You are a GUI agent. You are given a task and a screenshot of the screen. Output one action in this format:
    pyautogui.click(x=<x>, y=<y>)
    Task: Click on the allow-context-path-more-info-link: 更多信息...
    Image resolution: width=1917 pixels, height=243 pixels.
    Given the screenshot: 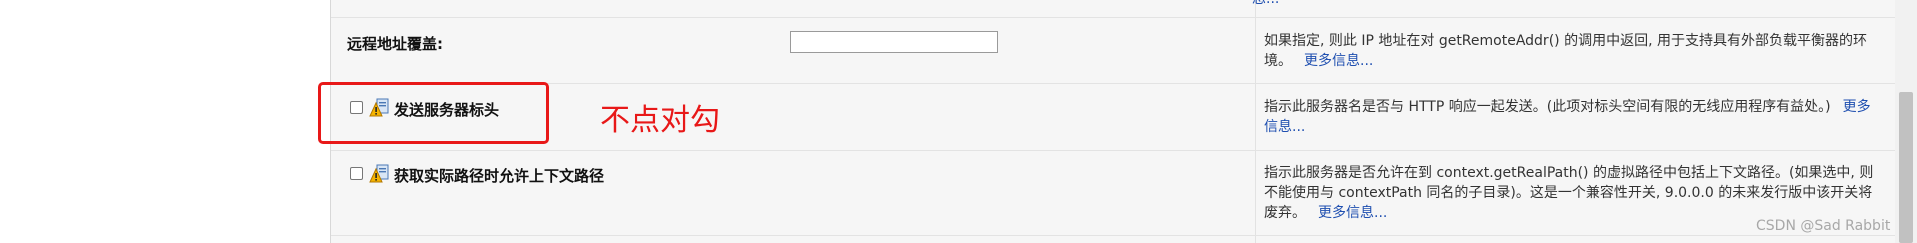 What is the action you would take?
    pyautogui.click(x=1352, y=213)
    